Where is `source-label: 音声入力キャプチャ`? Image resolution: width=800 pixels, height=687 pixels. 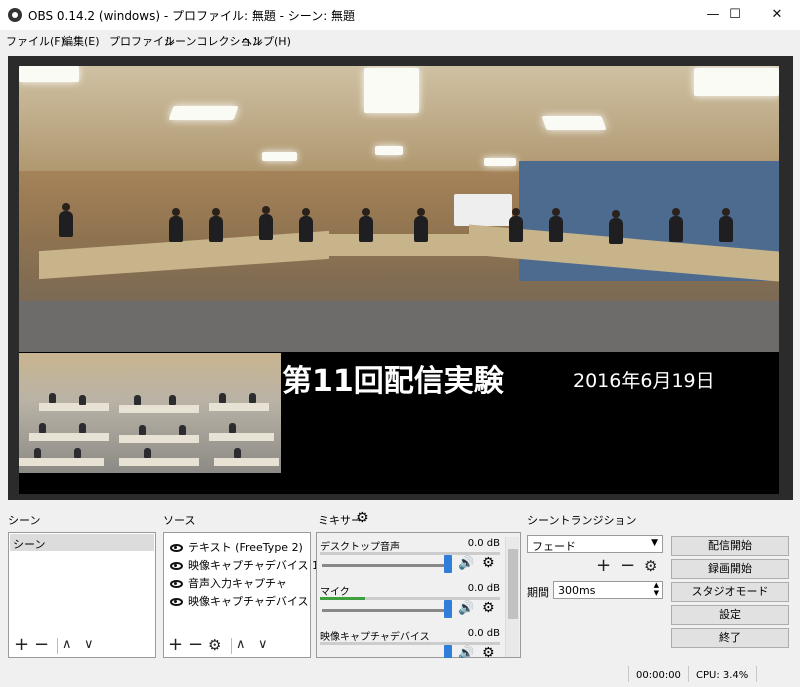
source-label: 音声入力キャプチャ is located at coordinates (237, 583).